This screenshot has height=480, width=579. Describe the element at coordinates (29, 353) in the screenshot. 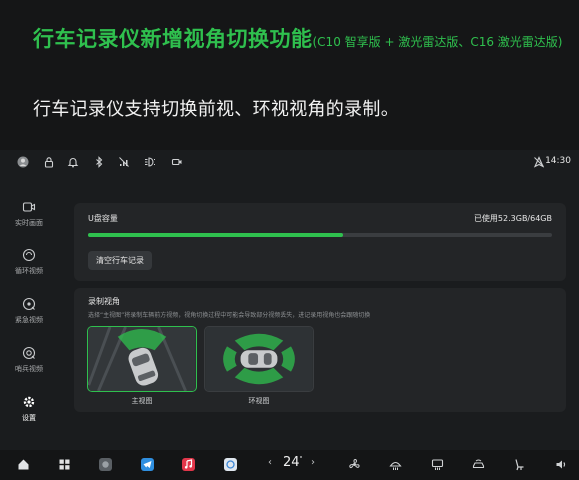

I see `sentry-video-icon` at that location.